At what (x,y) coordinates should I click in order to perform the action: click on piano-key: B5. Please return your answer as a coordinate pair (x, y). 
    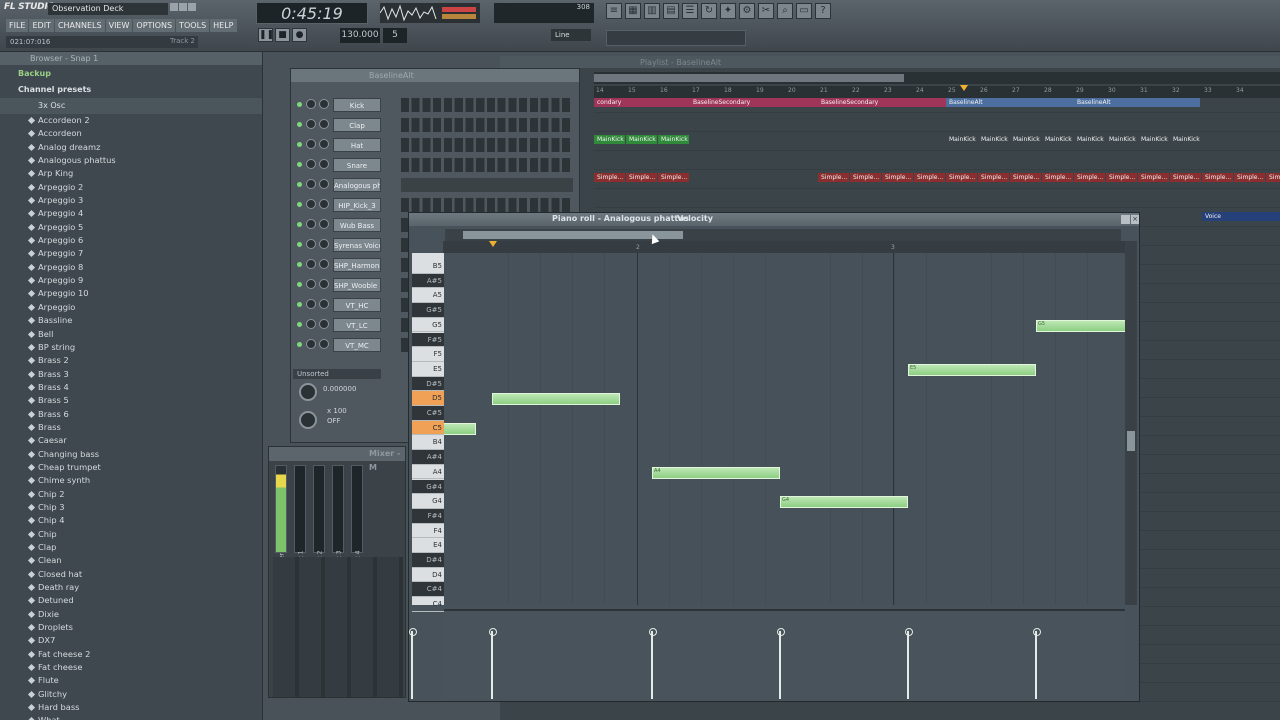
    Looking at the image, I should click on (428, 266).